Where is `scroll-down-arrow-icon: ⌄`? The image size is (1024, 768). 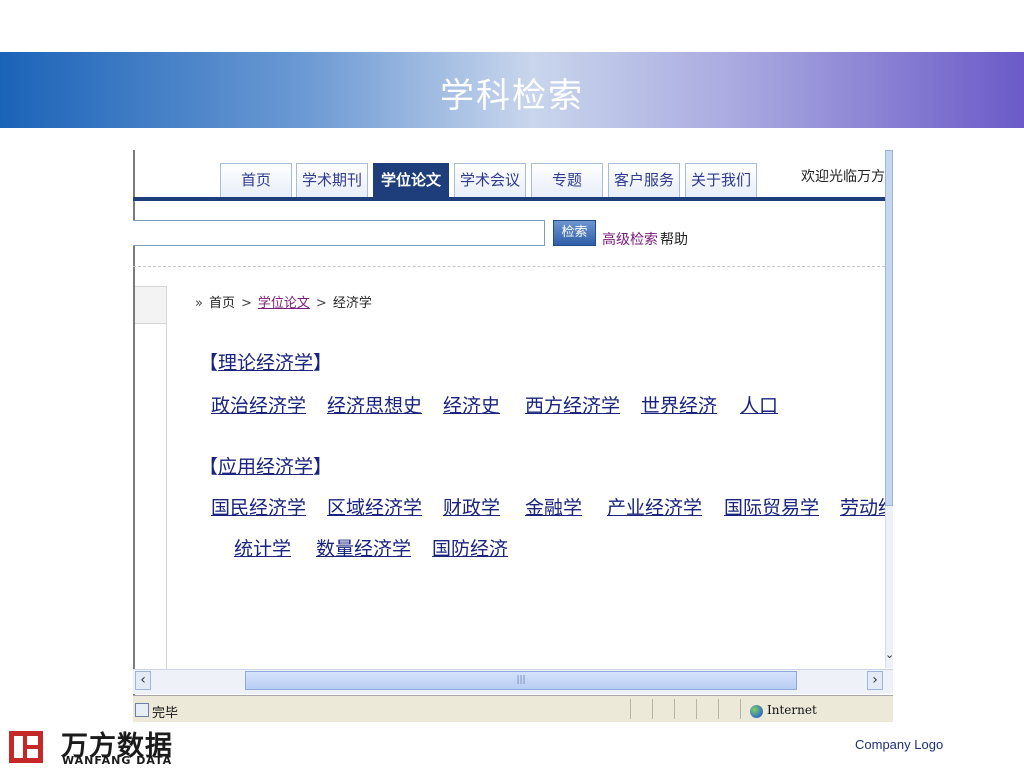
scroll-down-arrow-icon: ⌄ is located at coordinates (889, 657).